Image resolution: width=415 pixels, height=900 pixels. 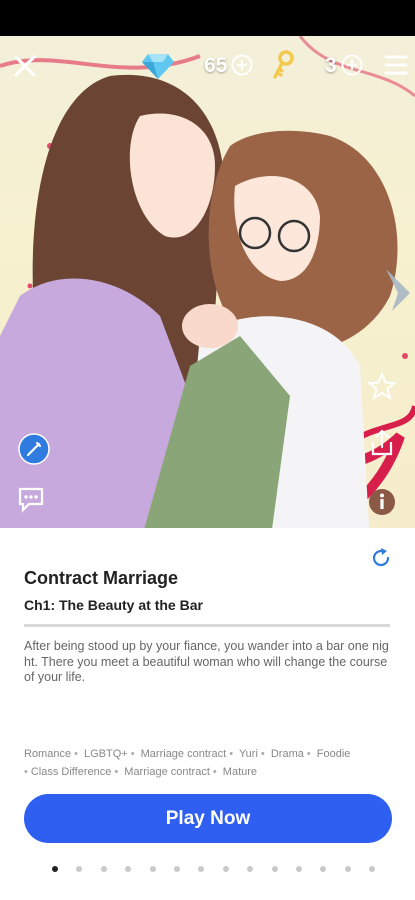 I want to click on pagination-dots, so click(x=222, y=869).